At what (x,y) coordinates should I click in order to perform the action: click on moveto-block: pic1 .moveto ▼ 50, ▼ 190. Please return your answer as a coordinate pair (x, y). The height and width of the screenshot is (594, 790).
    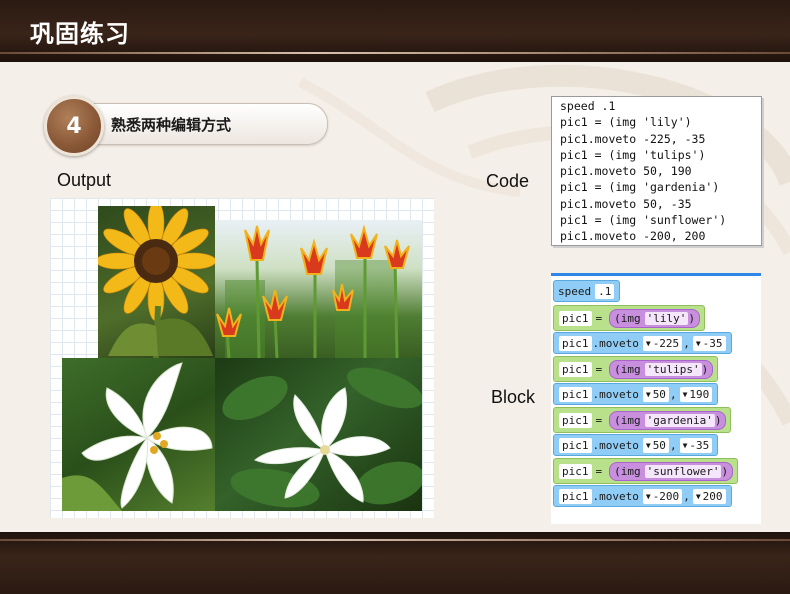
    Looking at the image, I should click on (636, 394).